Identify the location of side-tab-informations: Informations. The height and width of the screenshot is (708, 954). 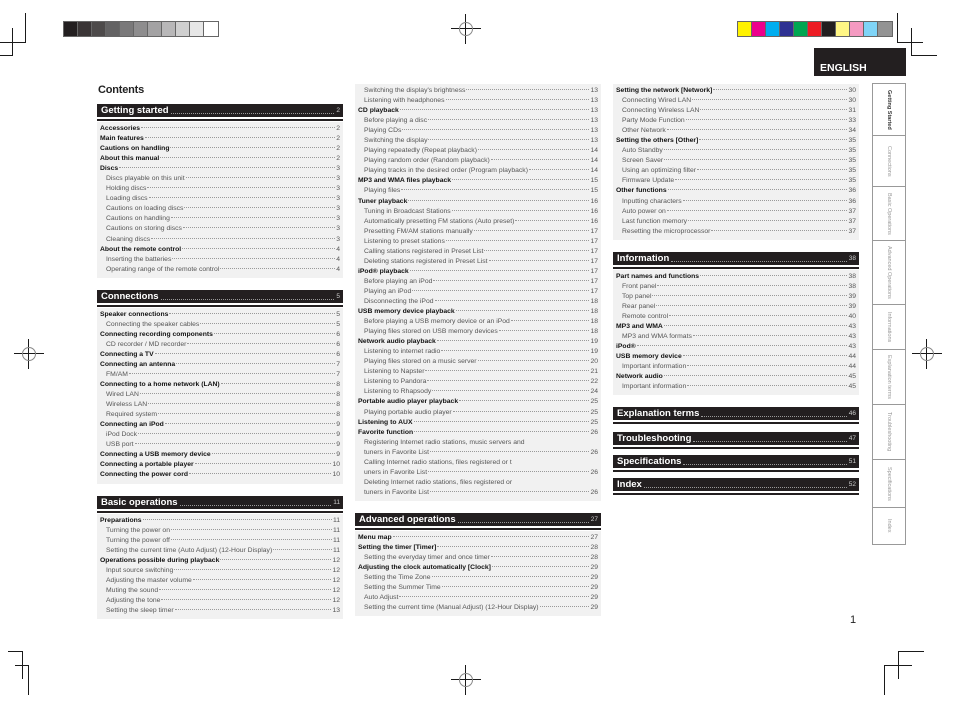
(889, 327).